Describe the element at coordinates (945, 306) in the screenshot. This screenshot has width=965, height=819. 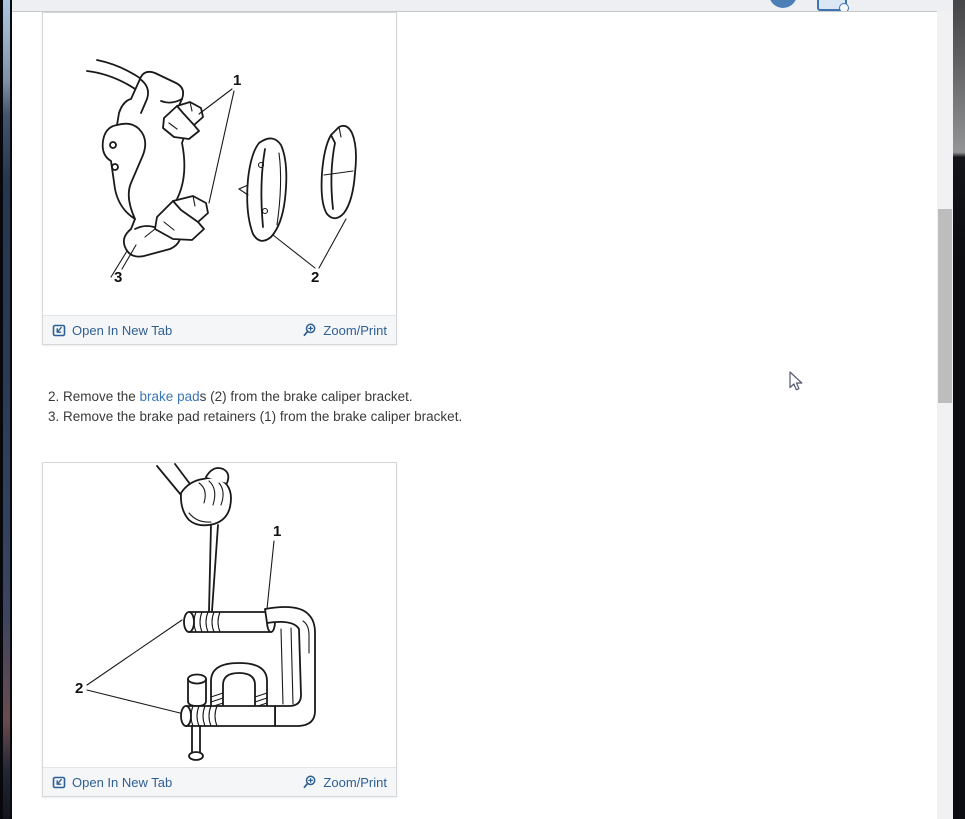
I see `vertical-scrollbar-thumb` at that location.